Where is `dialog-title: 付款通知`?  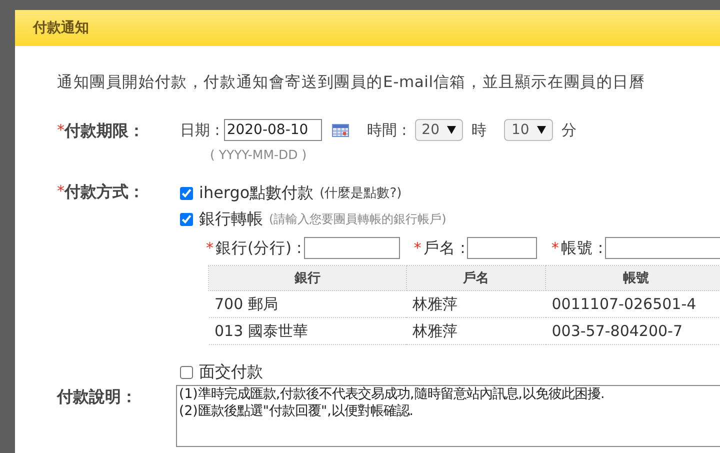
dialog-title: 付款通知 is located at coordinates (61, 28).